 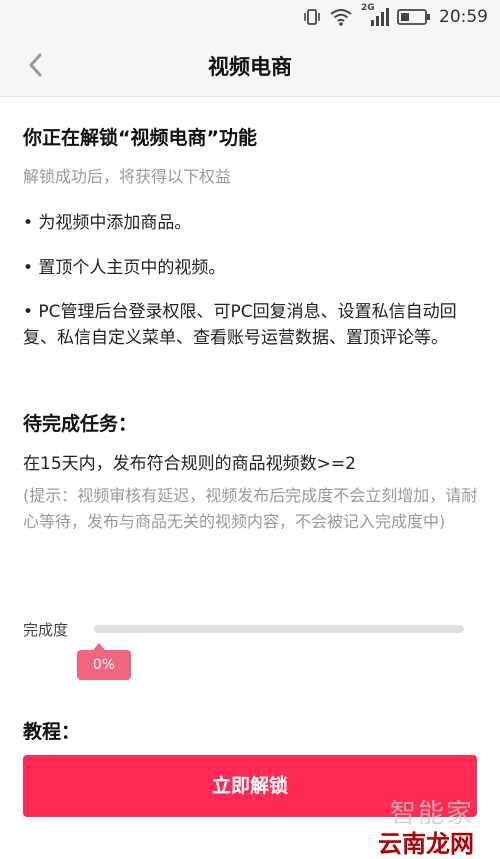 What do you see at coordinates (80, 424) in the screenshot?
I see `task-title: 待完成任务：` at bounding box center [80, 424].